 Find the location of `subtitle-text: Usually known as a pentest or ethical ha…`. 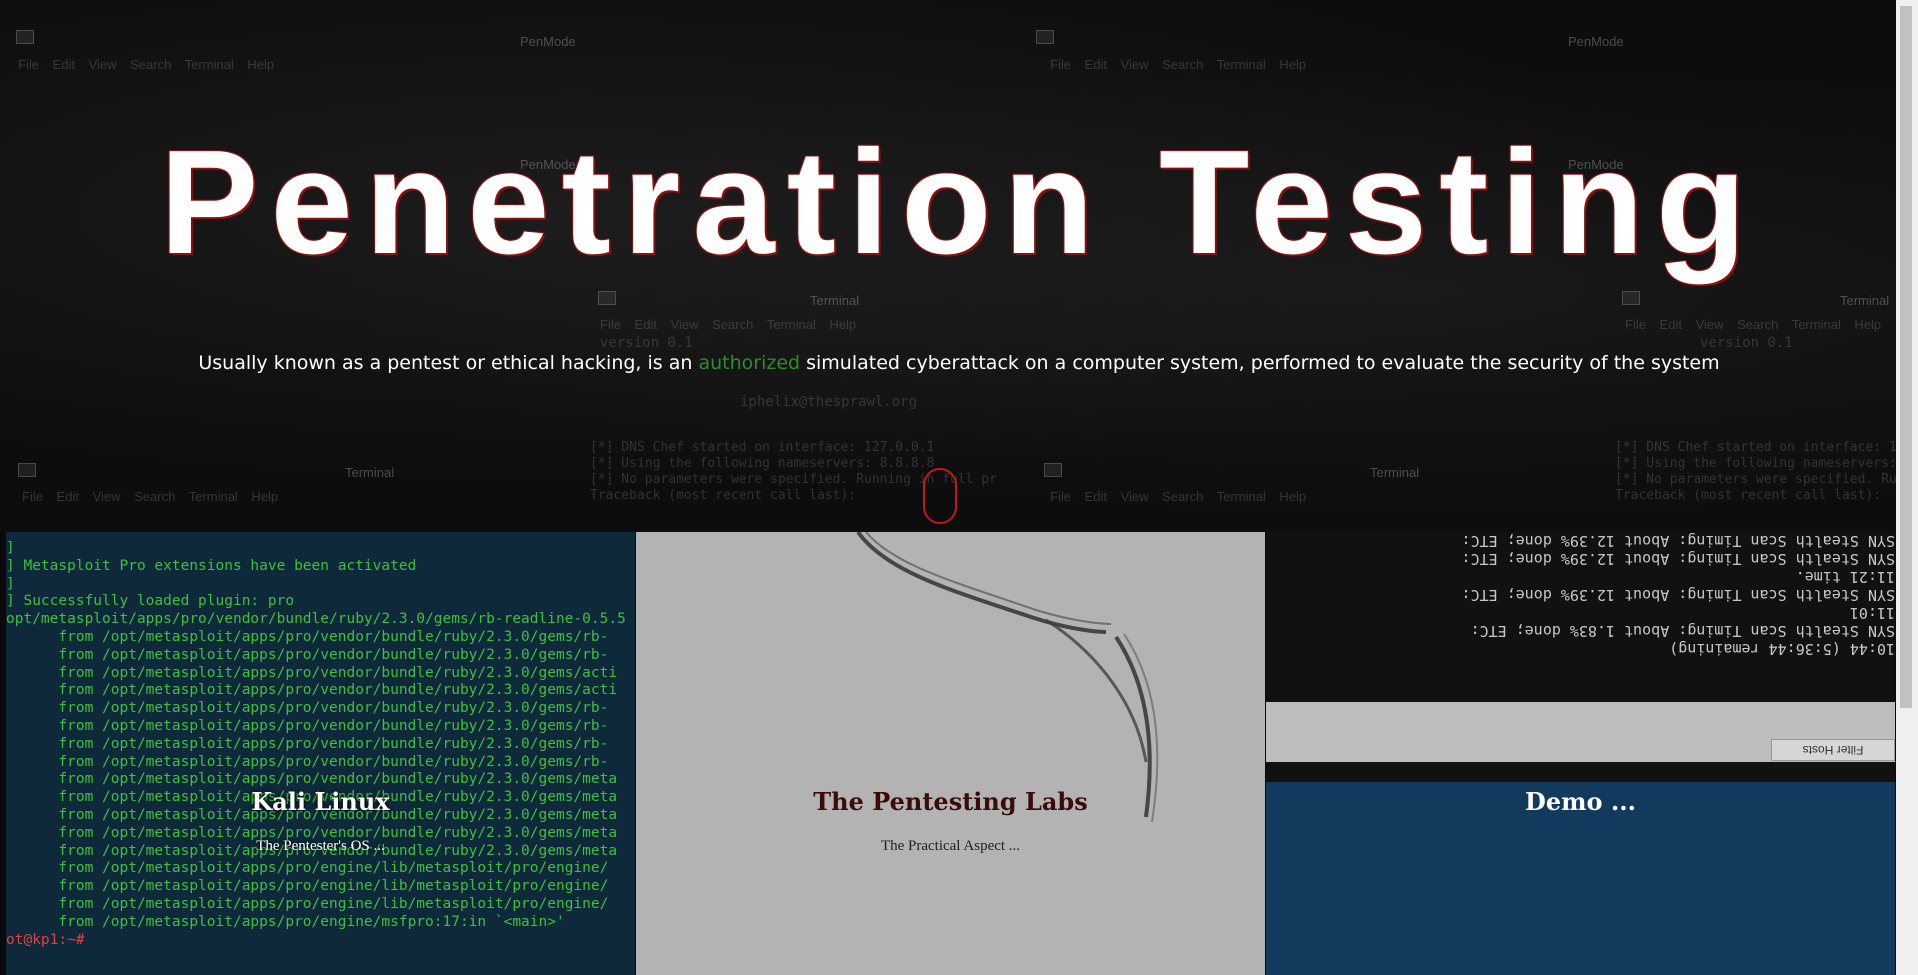

subtitle-text: Usually known as a pentest or ethical ha… is located at coordinates (448, 363).